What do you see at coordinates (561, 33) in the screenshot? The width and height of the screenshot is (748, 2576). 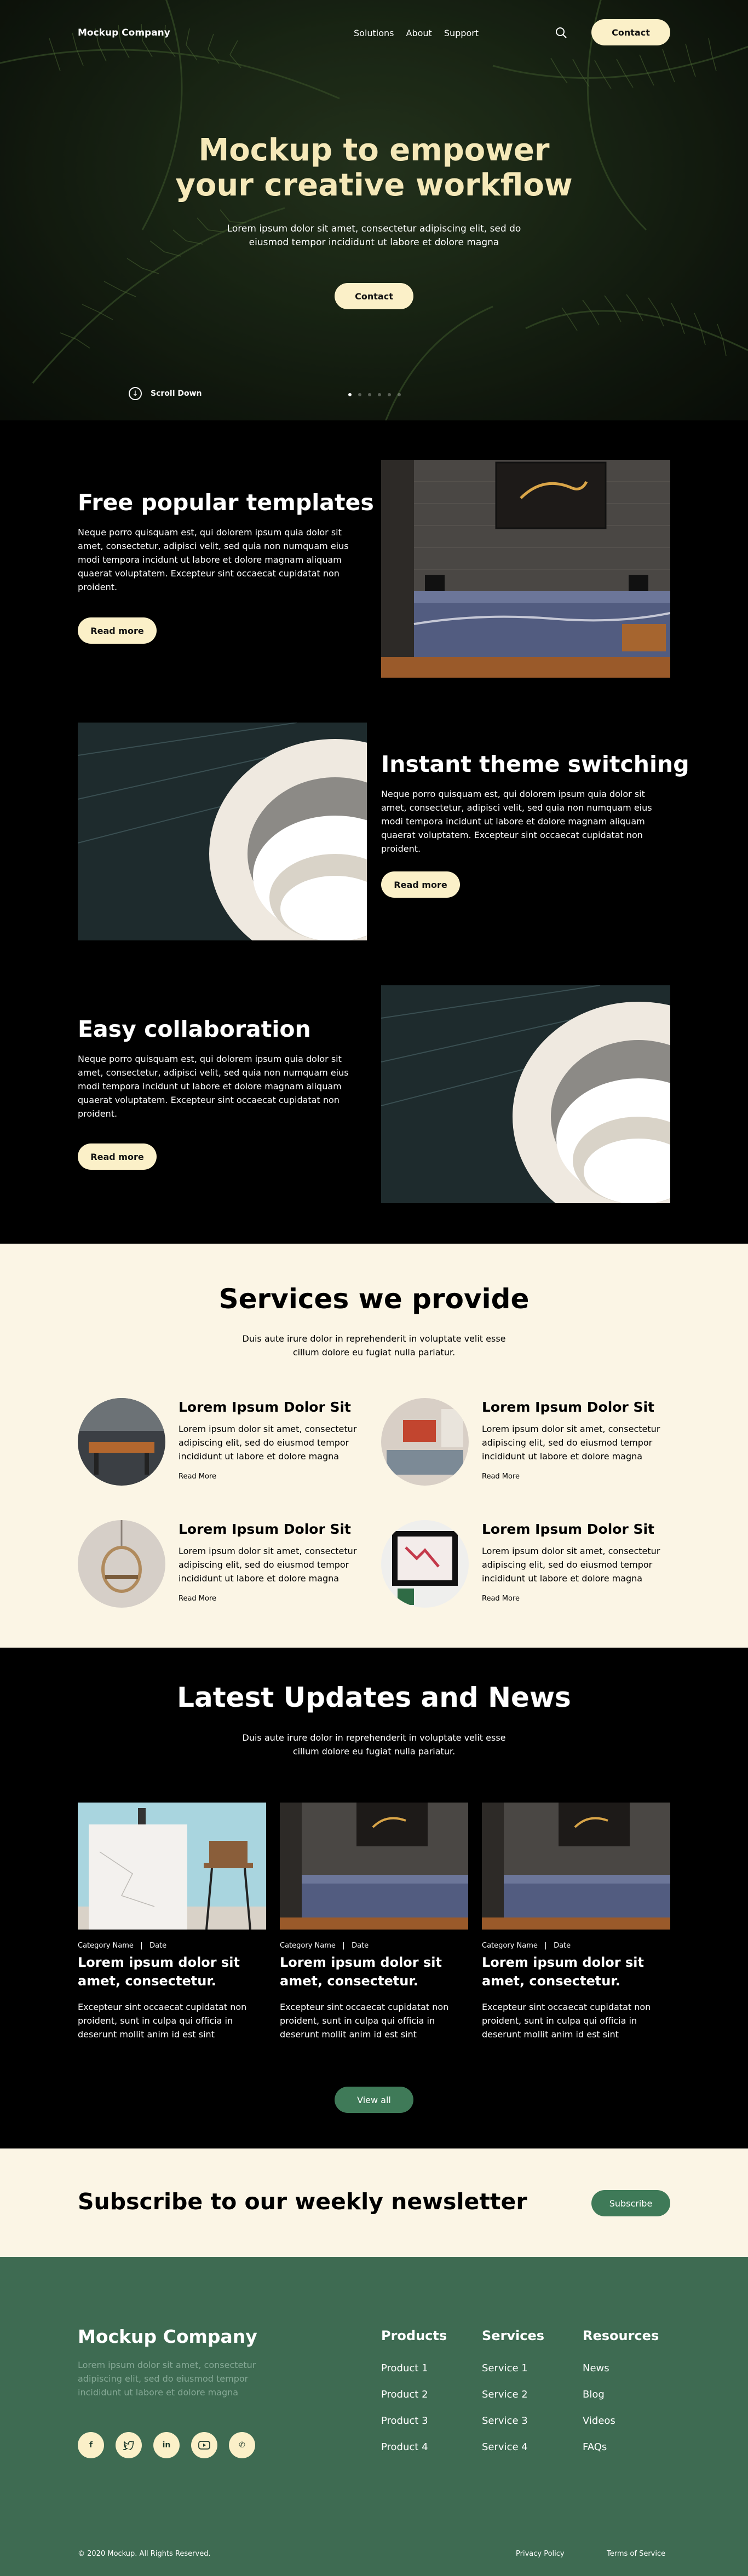 I see `search-icon` at bounding box center [561, 33].